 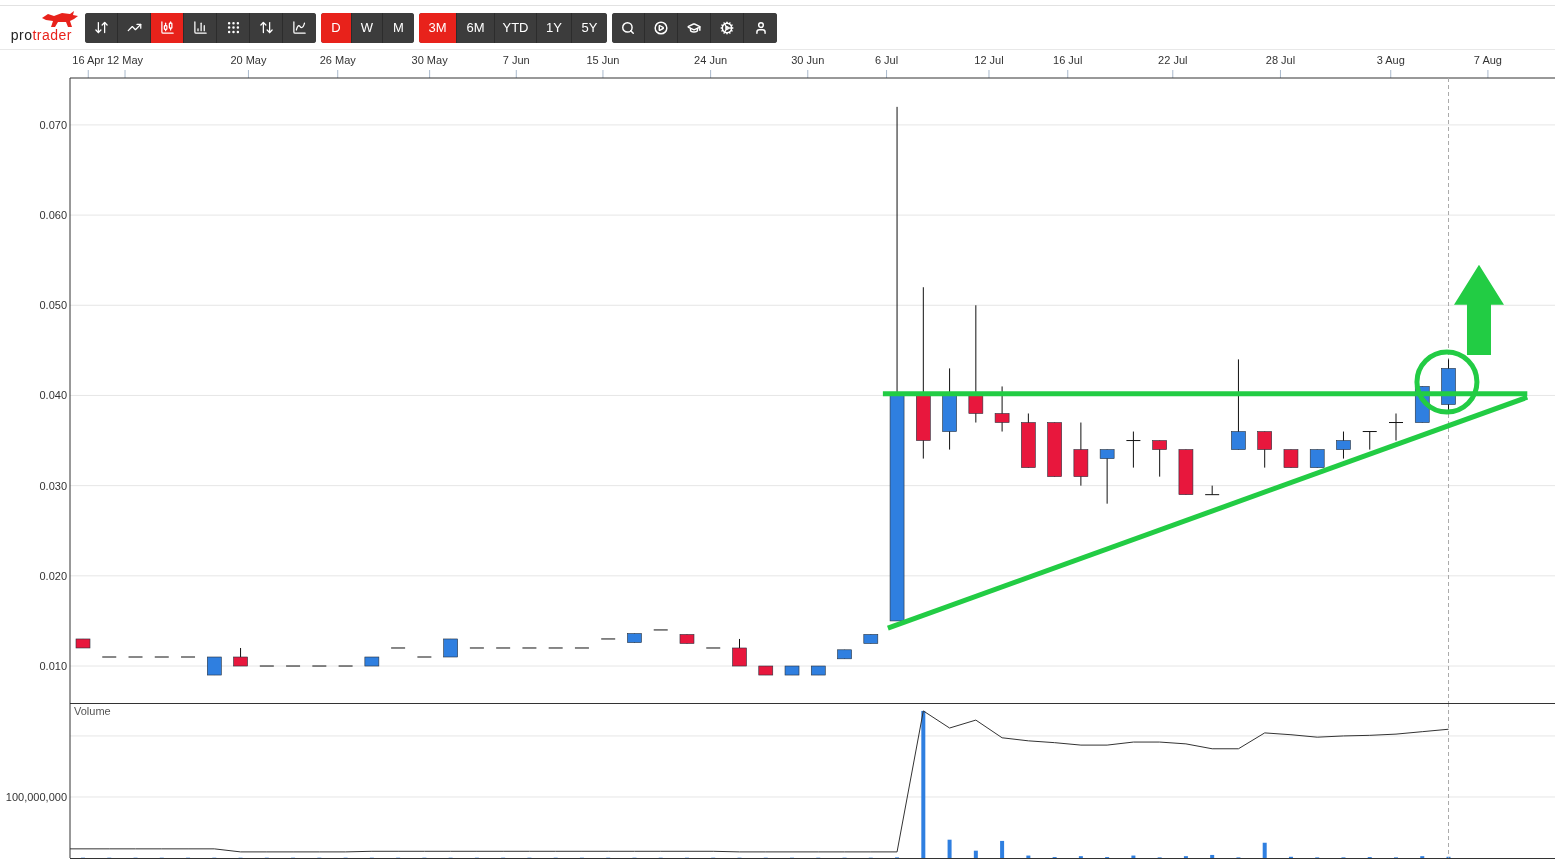 What do you see at coordinates (886, 60) in the screenshot?
I see `axis-label: 6 Jul` at bounding box center [886, 60].